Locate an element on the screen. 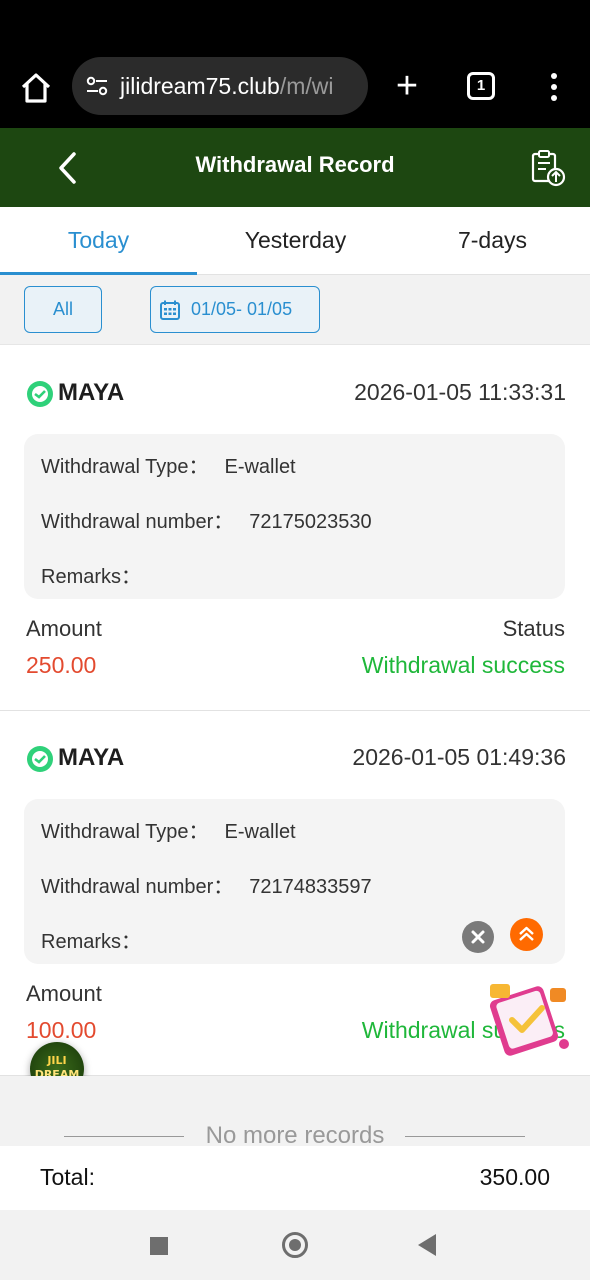 The width and height of the screenshot is (590, 1280). logo-text-line1: JILI is located at coordinates (57, 1060).